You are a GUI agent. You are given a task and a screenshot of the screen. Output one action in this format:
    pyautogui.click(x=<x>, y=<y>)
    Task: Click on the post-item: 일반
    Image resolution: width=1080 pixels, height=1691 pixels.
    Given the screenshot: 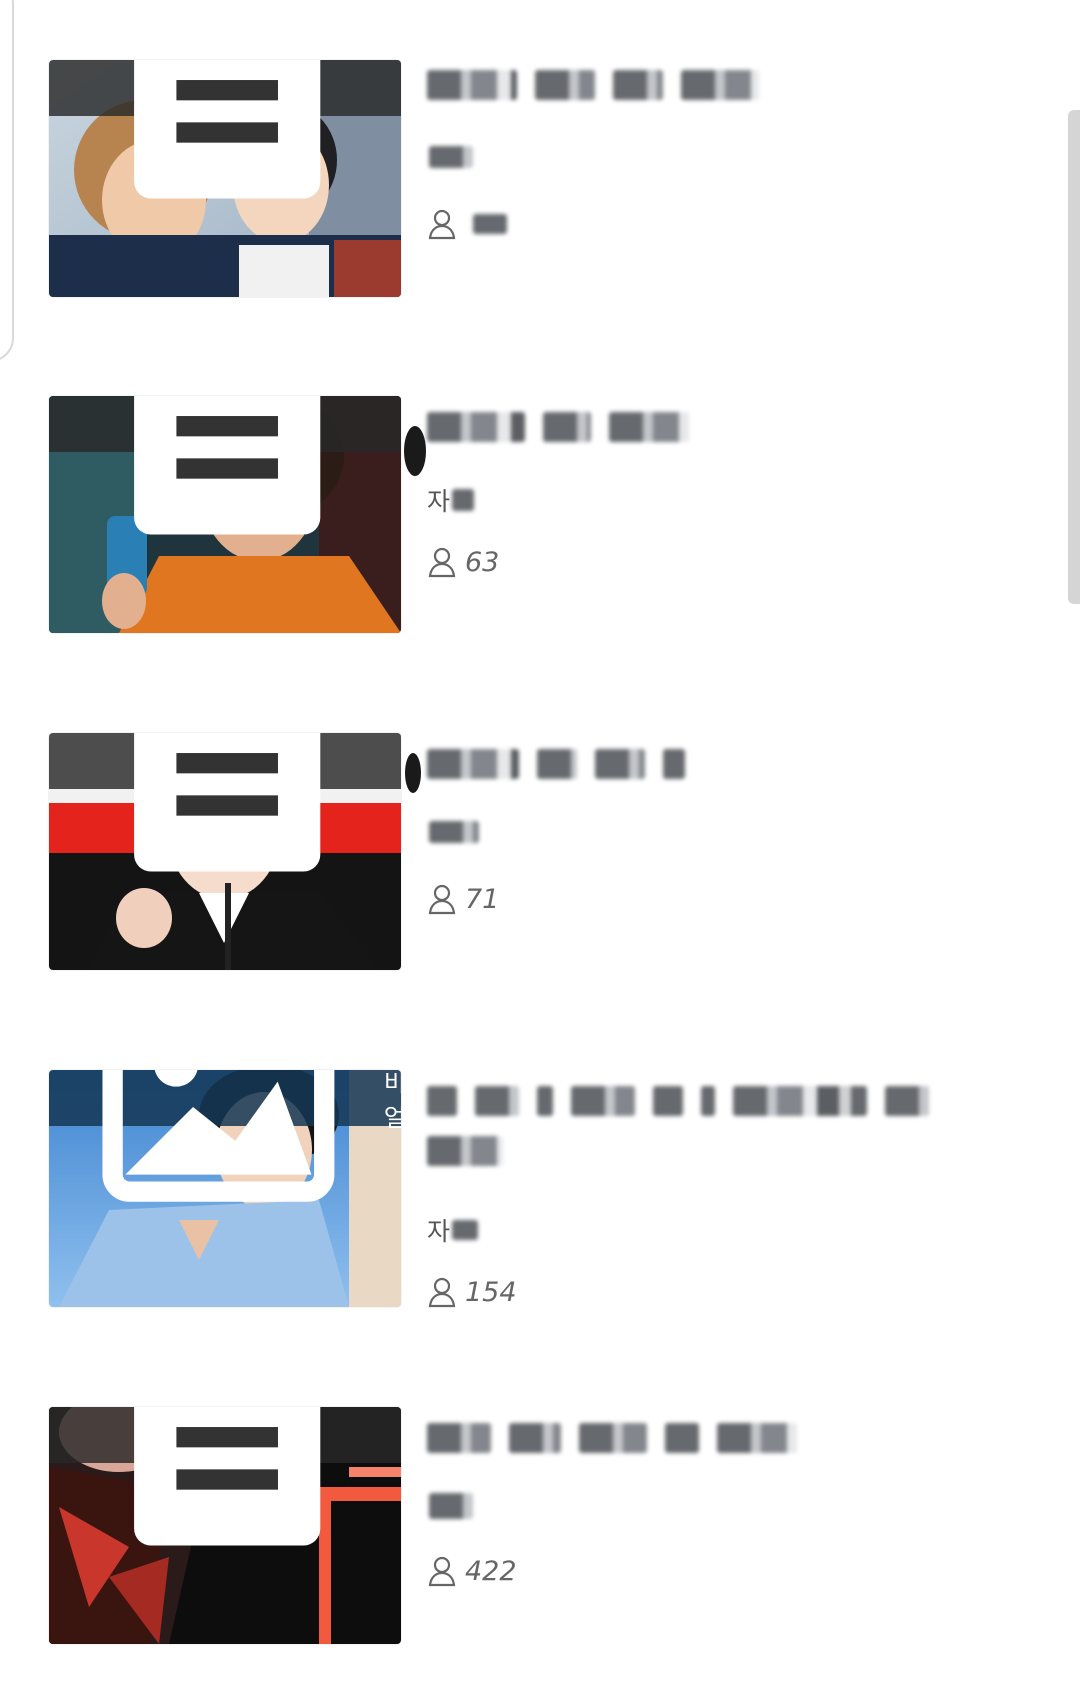 What is the action you would take?
    pyautogui.click(x=529, y=180)
    